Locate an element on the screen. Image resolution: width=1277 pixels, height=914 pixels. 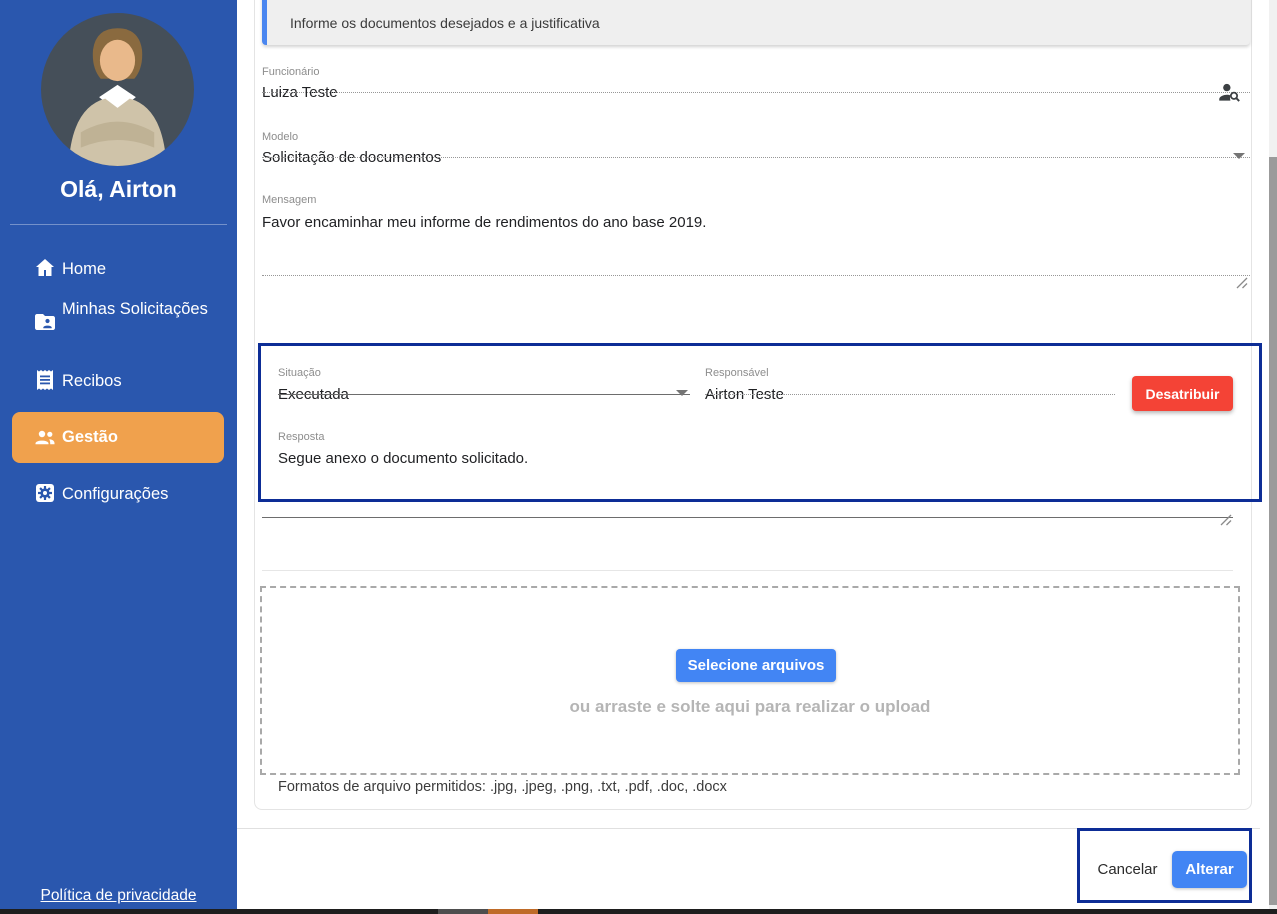
responsavel-underline is located at coordinates (910, 394).